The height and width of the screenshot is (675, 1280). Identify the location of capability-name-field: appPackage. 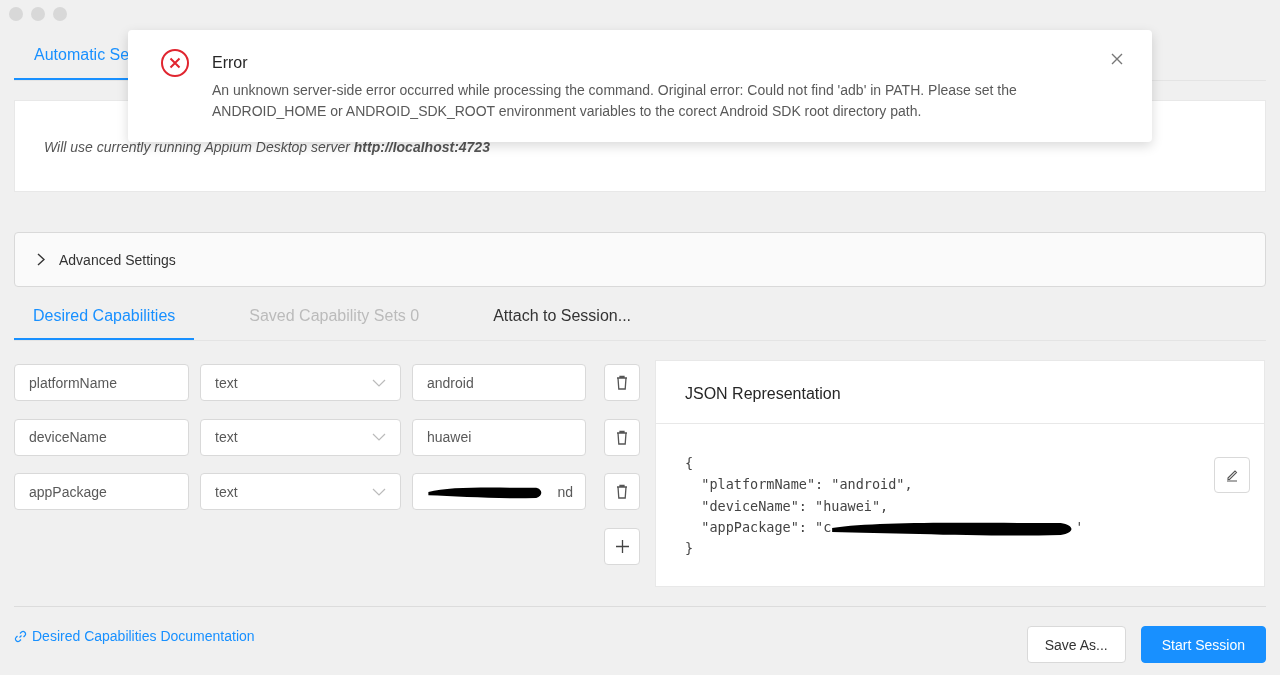
(101, 491).